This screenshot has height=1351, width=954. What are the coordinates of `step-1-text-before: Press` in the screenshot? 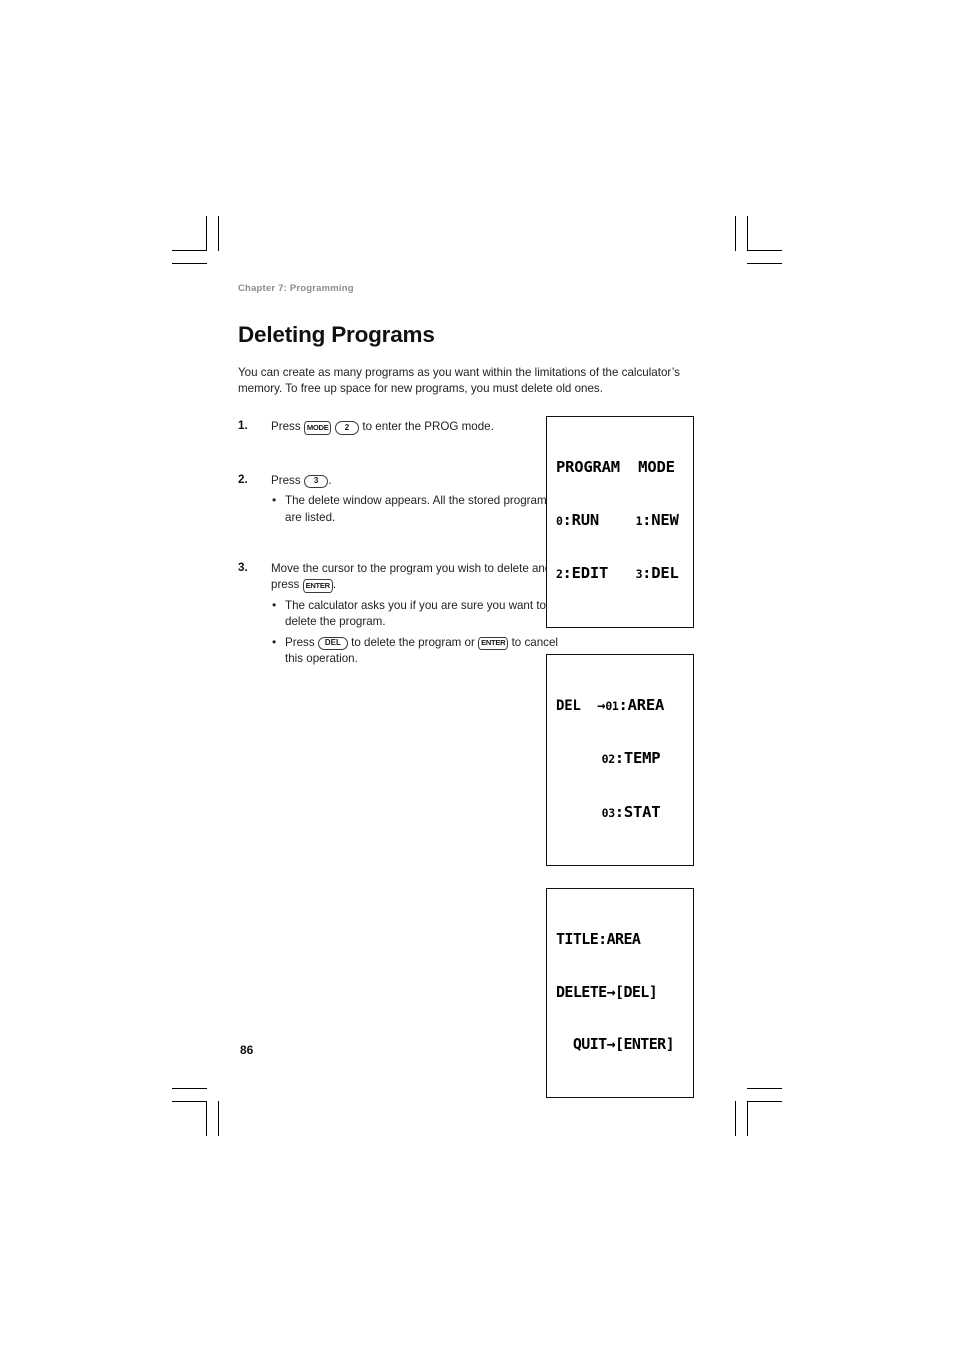 It's located at (286, 427).